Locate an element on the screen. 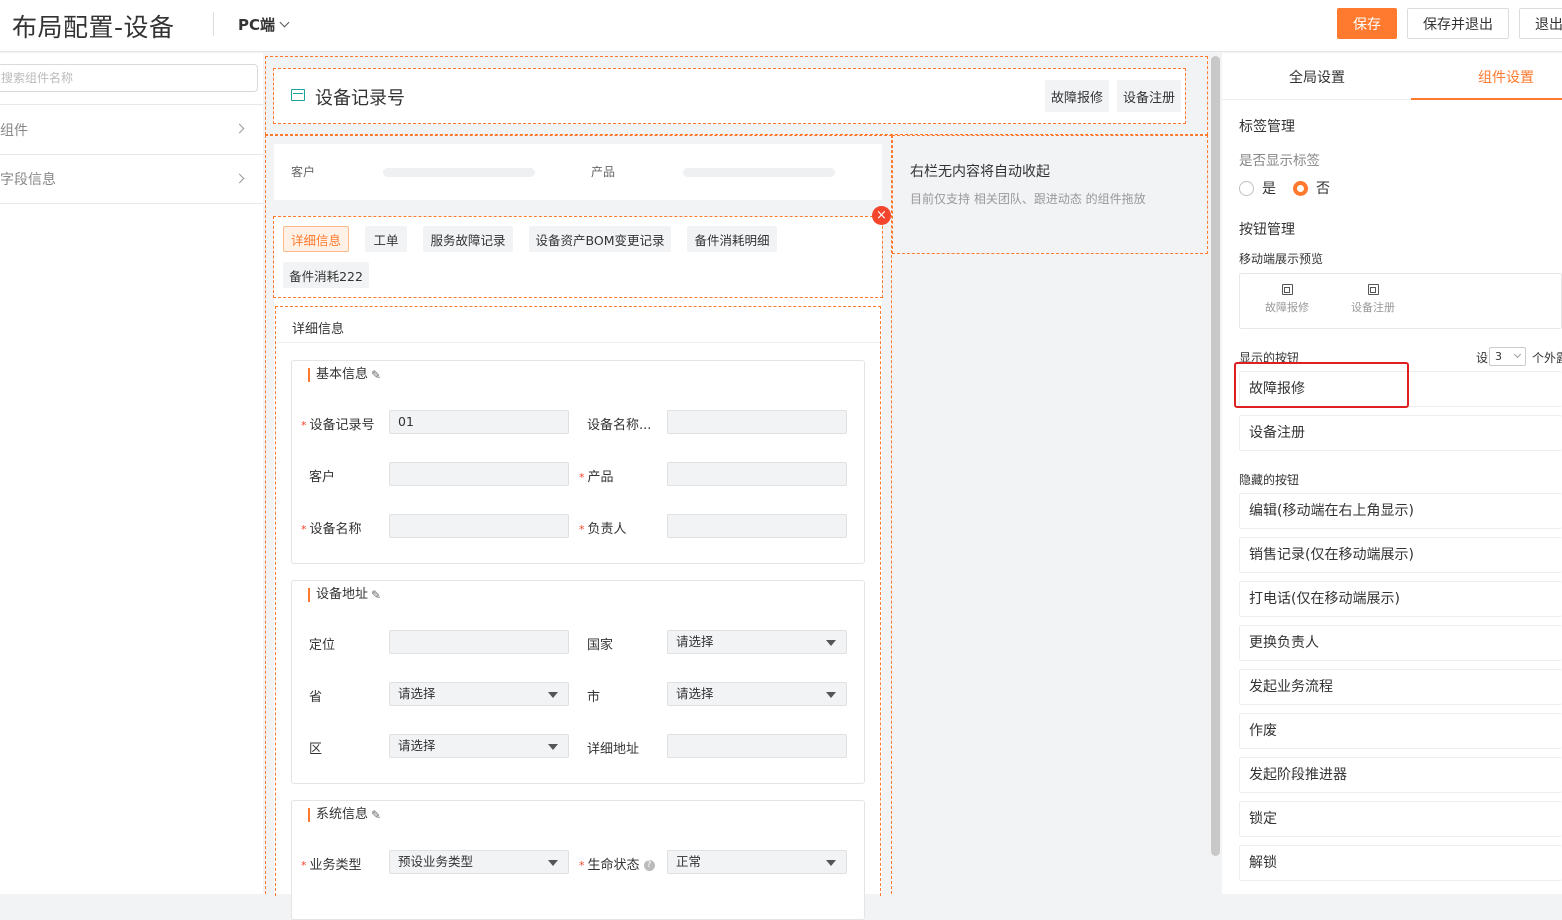  radio-yes: 是 is located at coordinates (1257, 188).